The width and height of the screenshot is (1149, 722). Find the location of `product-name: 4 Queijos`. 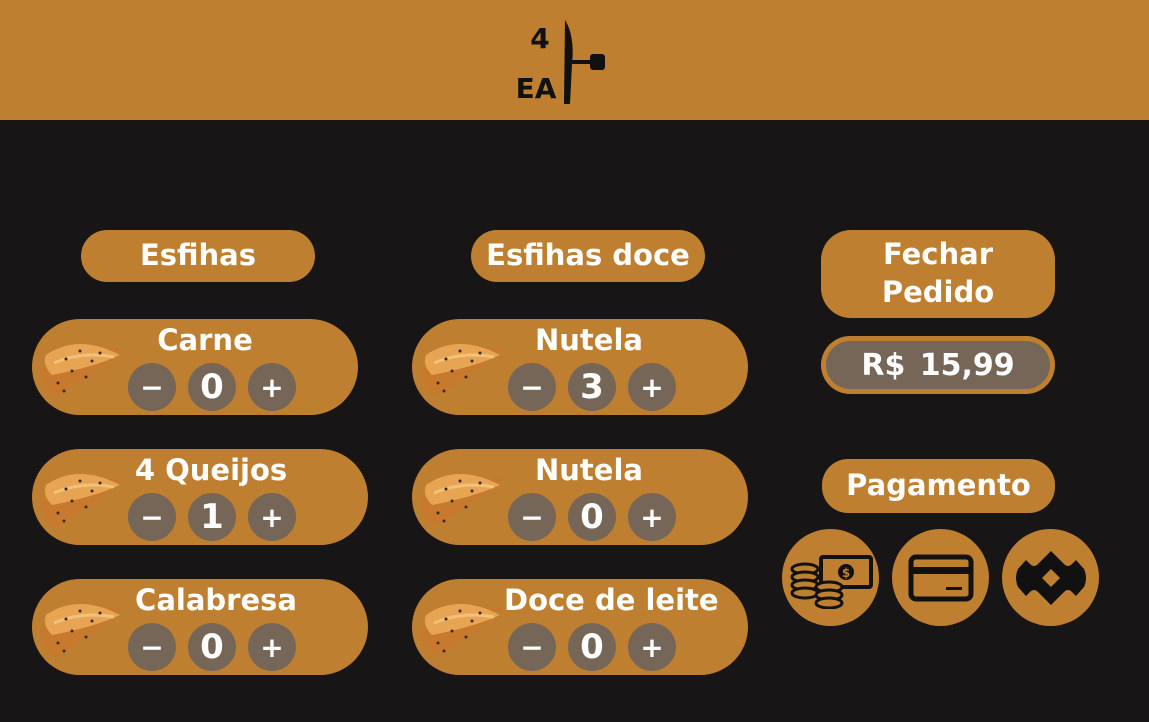

product-name: 4 Queijos is located at coordinates (211, 470).